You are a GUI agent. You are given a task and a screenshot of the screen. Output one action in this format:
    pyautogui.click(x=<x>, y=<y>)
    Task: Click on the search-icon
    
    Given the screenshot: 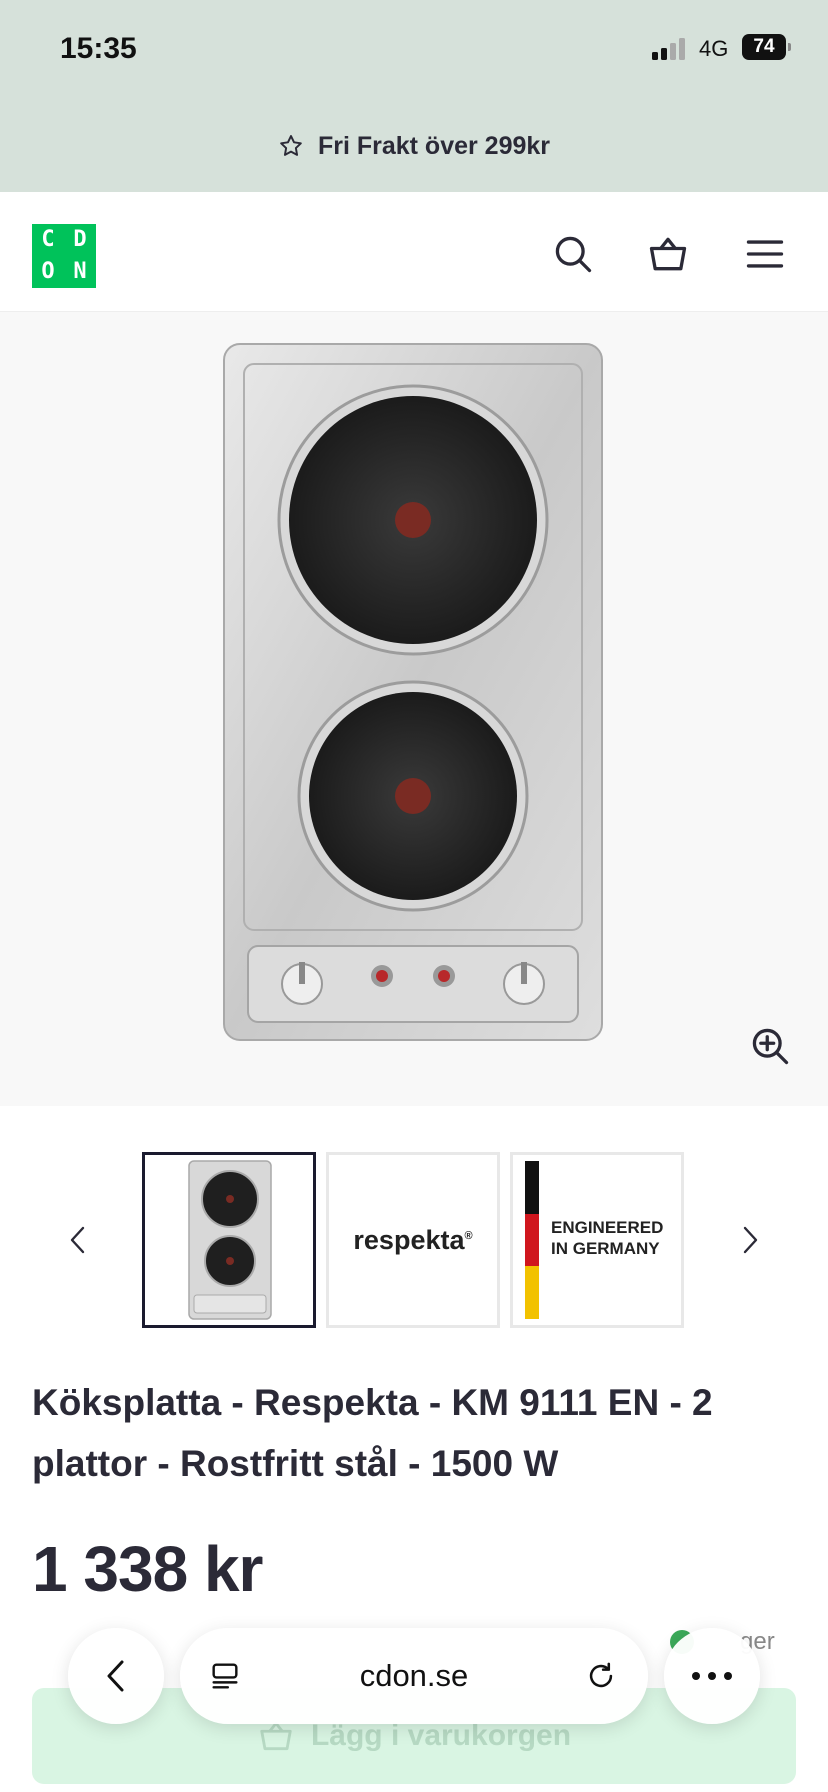 What is the action you would take?
    pyautogui.click(x=573, y=254)
    